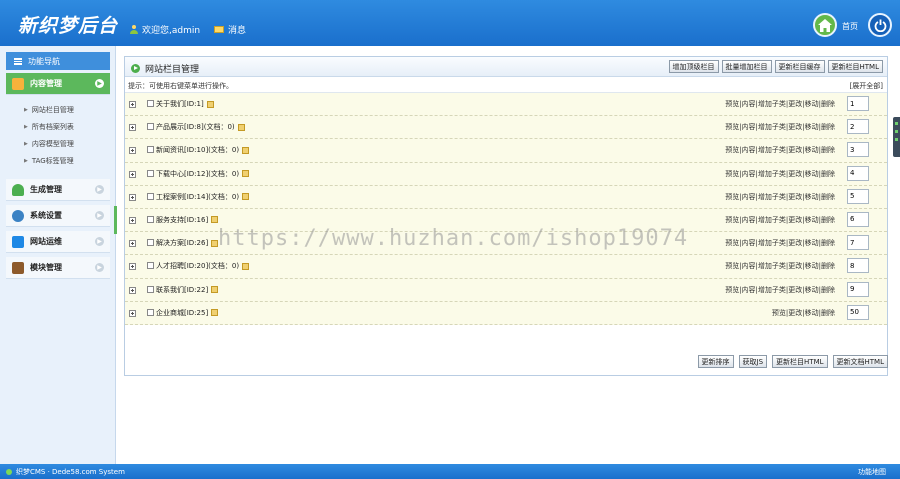 This screenshot has height=479, width=900. Describe the element at coordinates (896, 137) in the screenshot. I see `side-widget` at that location.